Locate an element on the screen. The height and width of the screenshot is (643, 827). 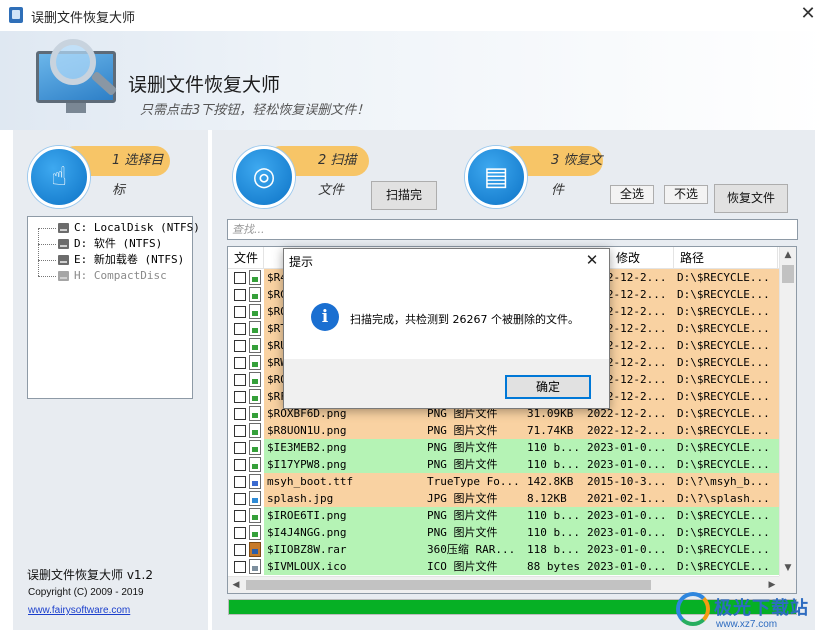
cell-size: 142.8KB is located at coordinates (554, 481).